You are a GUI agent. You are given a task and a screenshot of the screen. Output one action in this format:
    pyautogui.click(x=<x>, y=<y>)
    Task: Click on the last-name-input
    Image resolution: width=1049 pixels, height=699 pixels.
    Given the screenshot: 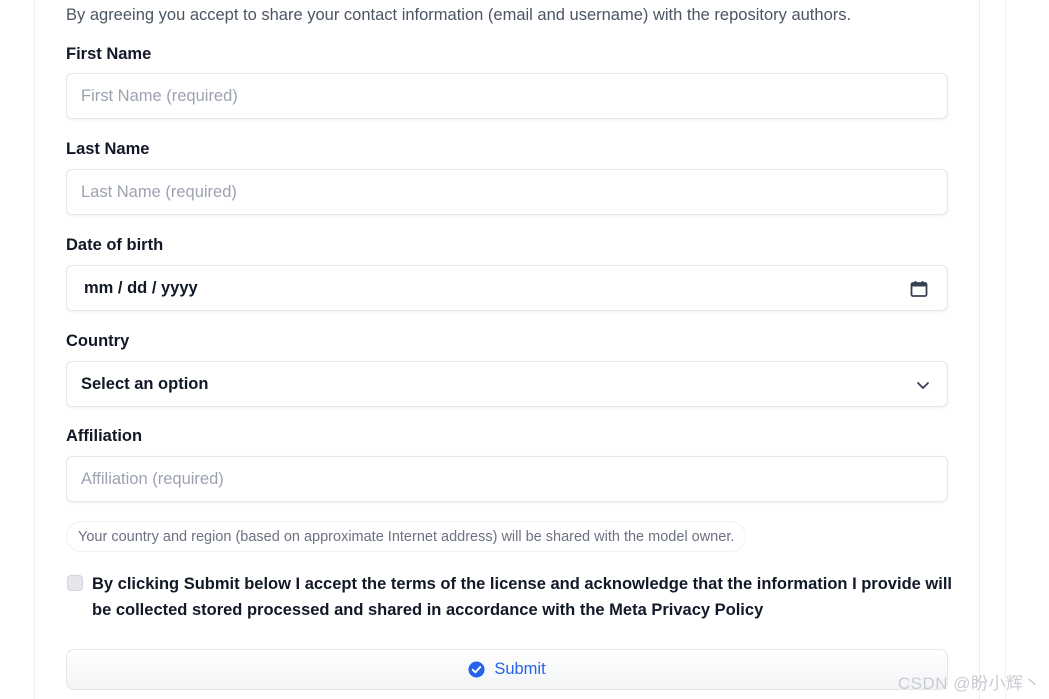 What is the action you would take?
    pyautogui.click(x=507, y=192)
    